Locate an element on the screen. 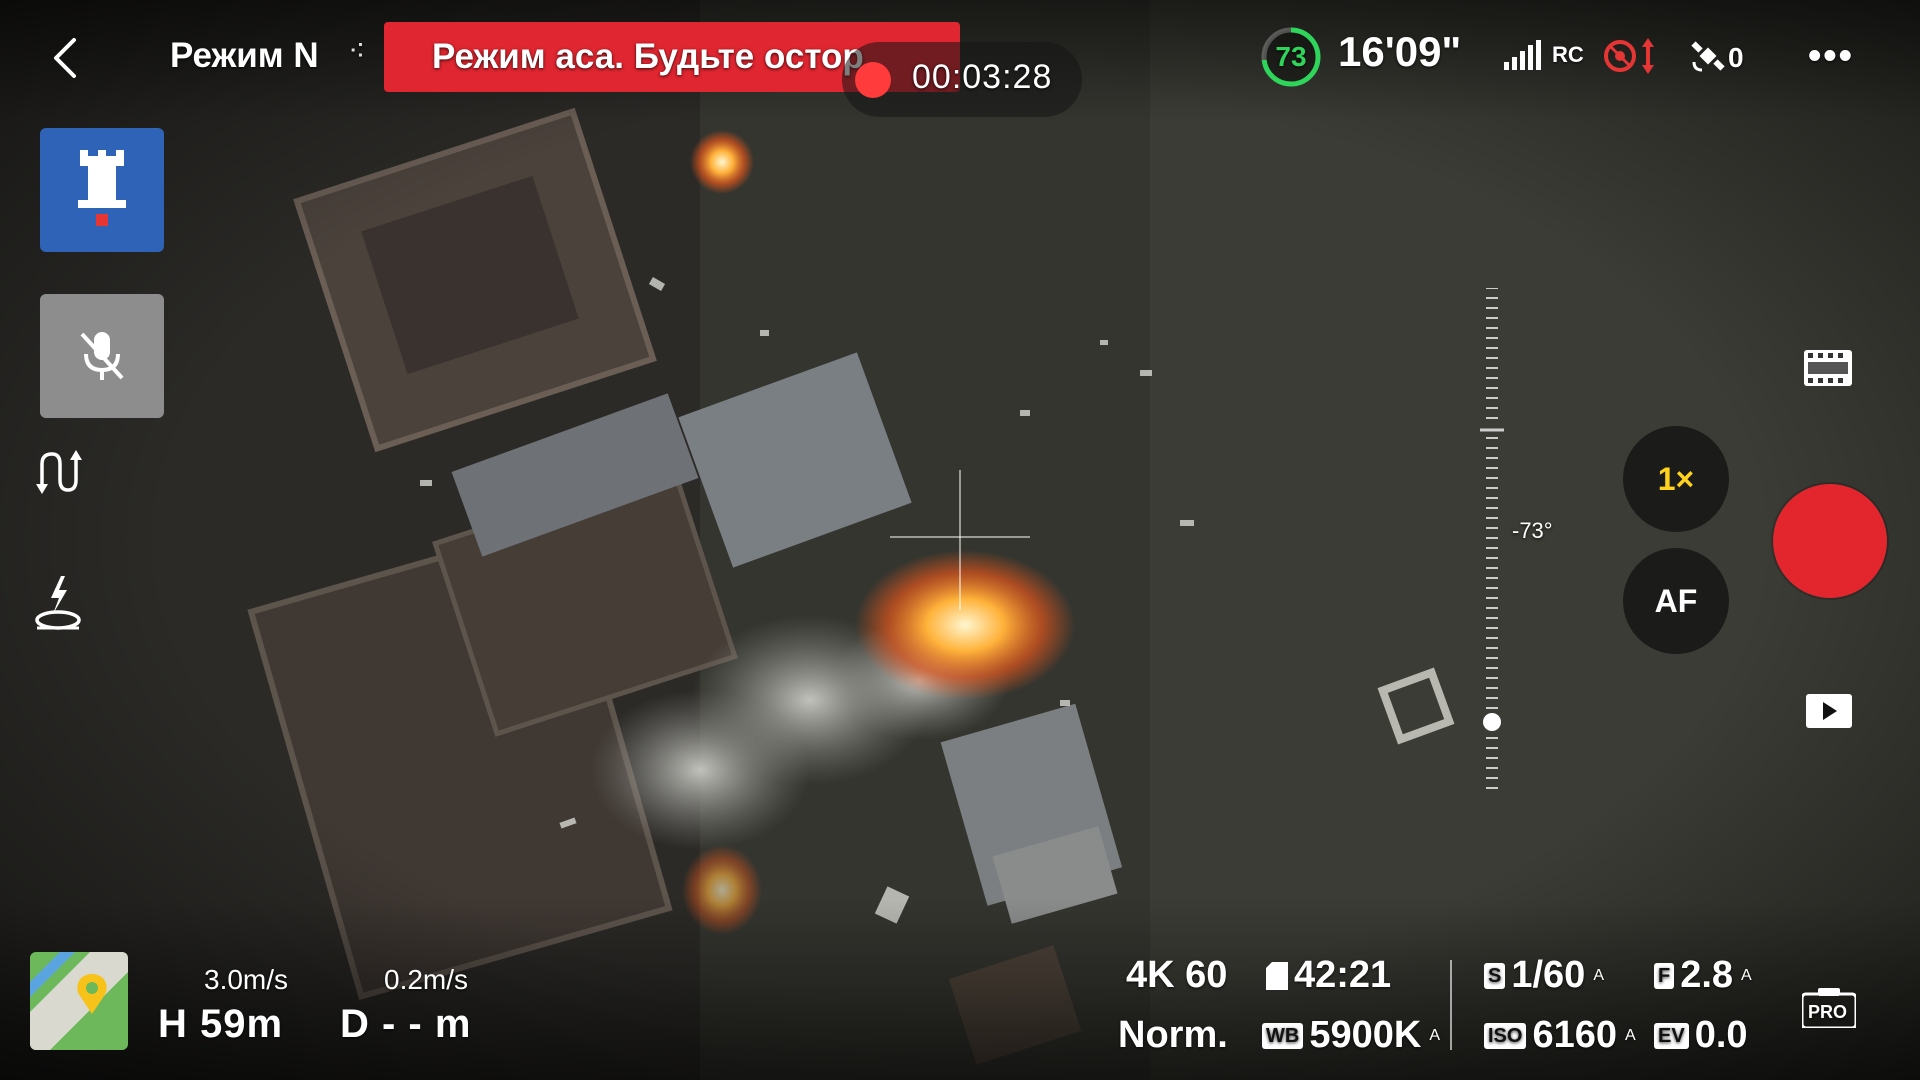 This screenshot has width=1920, height=1080. wb-badge: WB is located at coordinates (1283, 1035).